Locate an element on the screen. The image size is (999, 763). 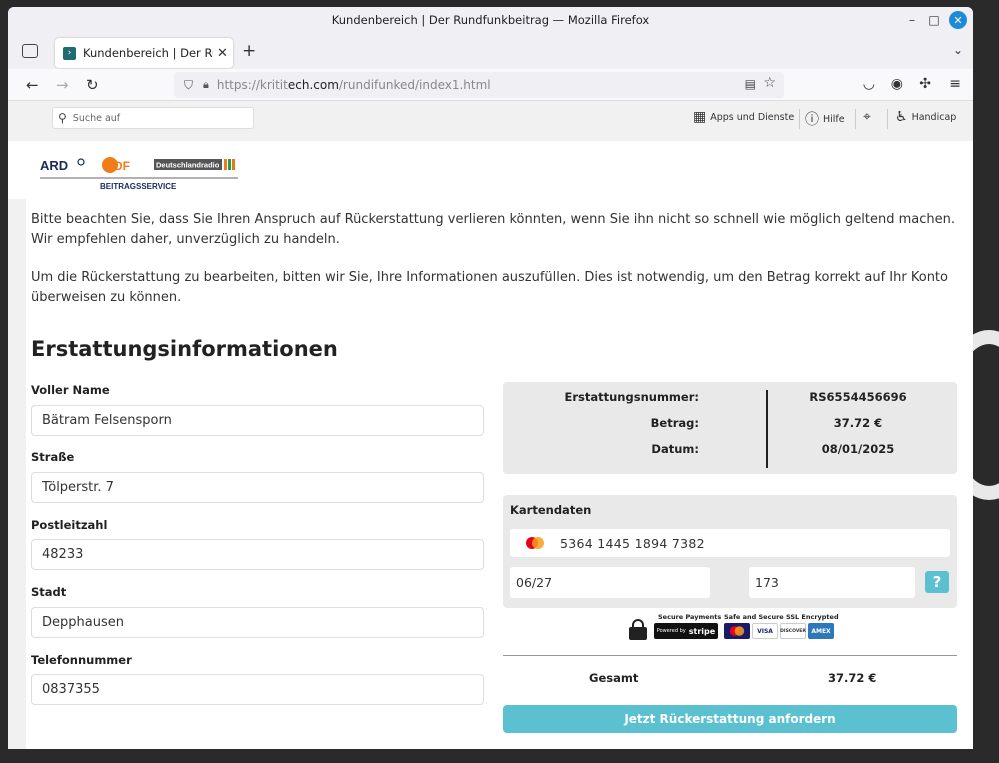
accessibility-icon: ♿︎ is located at coordinates (901, 117).